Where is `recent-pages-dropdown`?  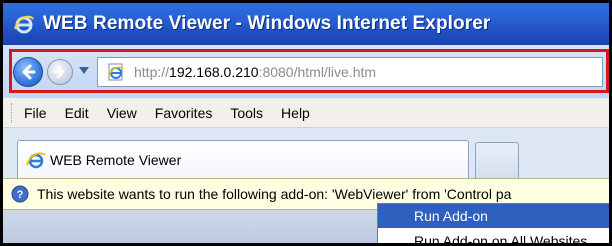
recent-pages-dropdown is located at coordinates (84, 70).